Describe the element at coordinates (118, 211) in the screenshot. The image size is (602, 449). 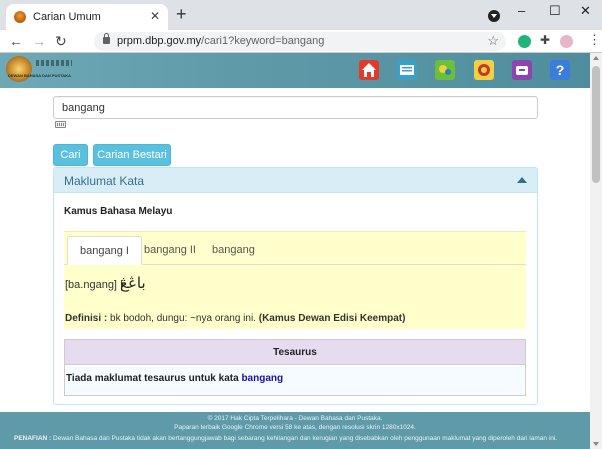
I see `dictionary-title: Kamus Bahasa Melayu` at that location.